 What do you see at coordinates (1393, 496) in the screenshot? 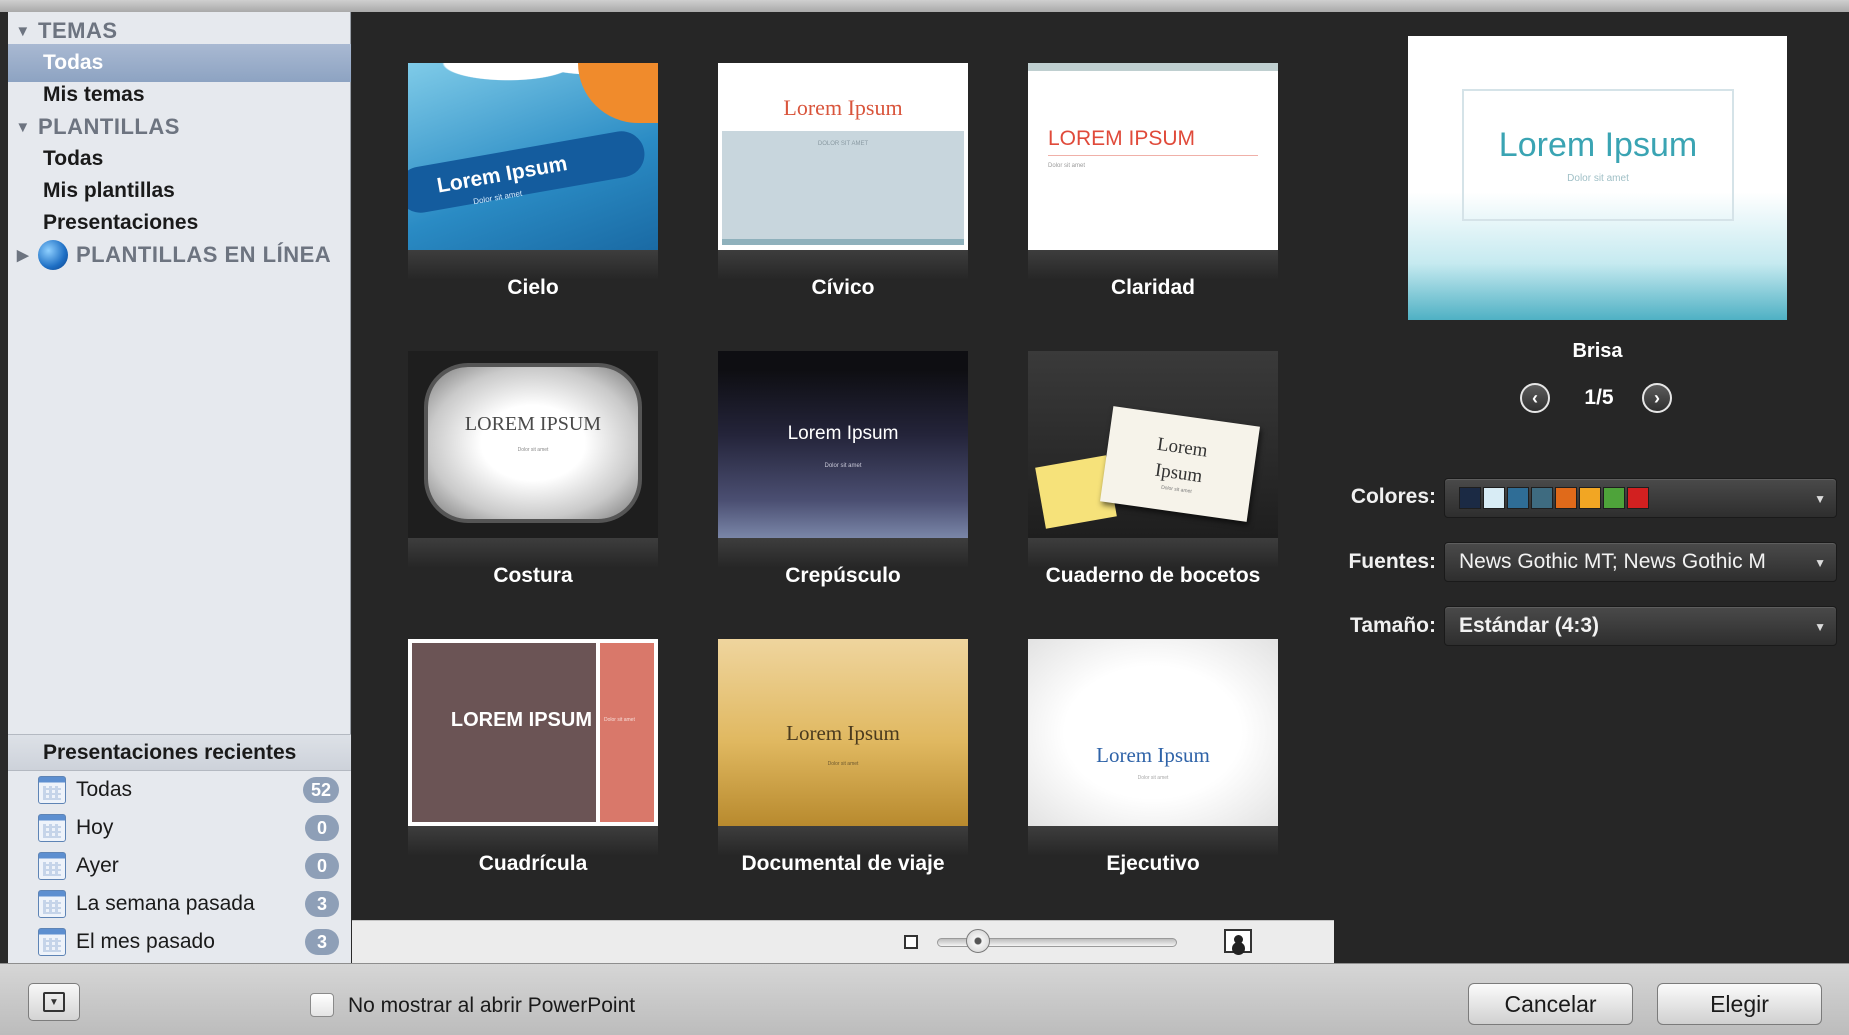
I see `colors-label: Colores:` at bounding box center [1393, 496].